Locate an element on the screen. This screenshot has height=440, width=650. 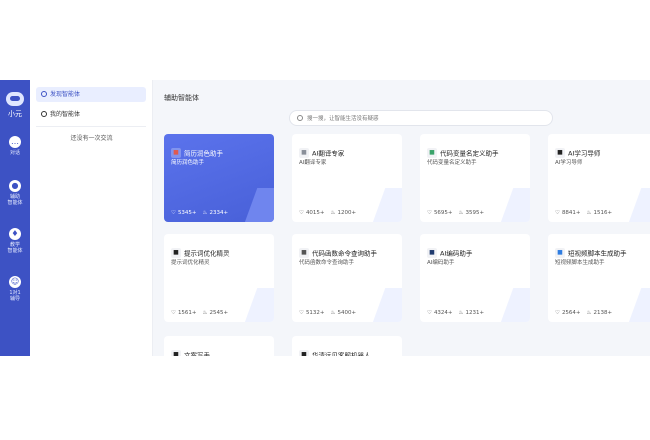
card-description: 代码函数命令查询助手 is located at coordinates (327, 263).